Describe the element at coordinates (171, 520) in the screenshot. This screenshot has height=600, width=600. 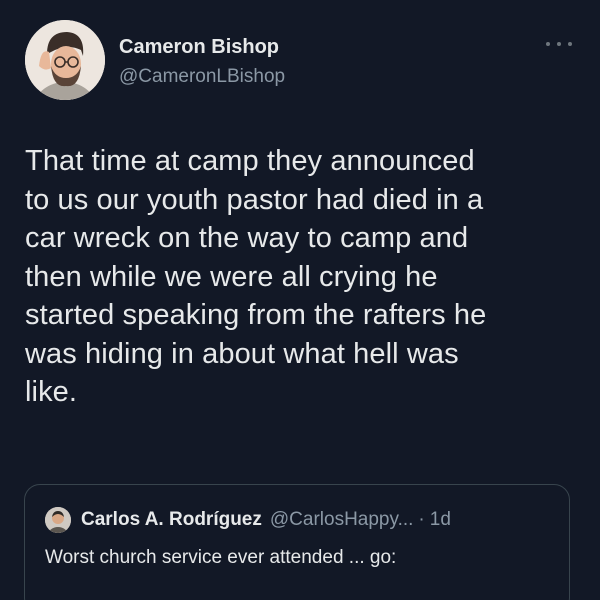
I see `quoted-author-display-name: Carlos A. Rodríguez` at that location.